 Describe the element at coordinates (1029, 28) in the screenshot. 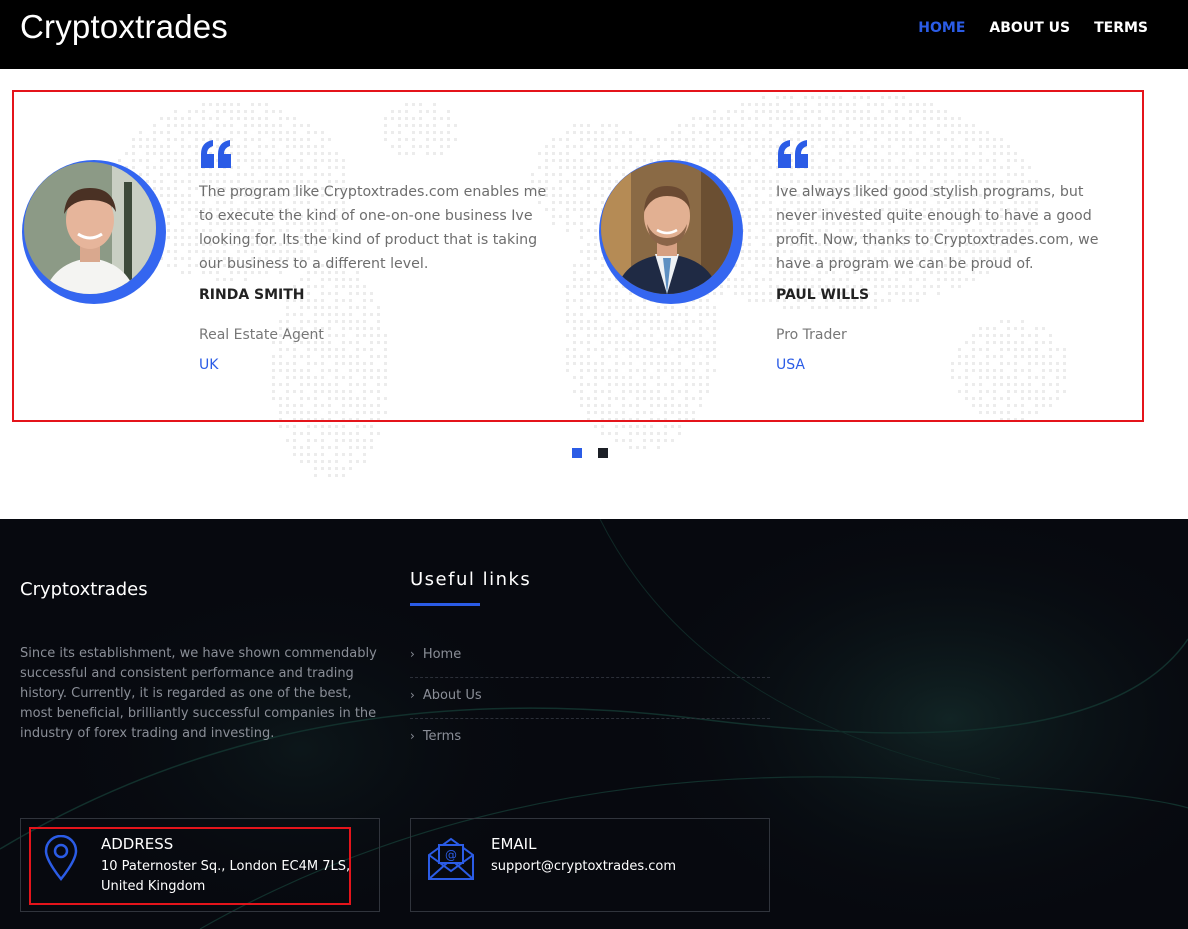

I see `nav-about-us: ABOUT US` at that location.